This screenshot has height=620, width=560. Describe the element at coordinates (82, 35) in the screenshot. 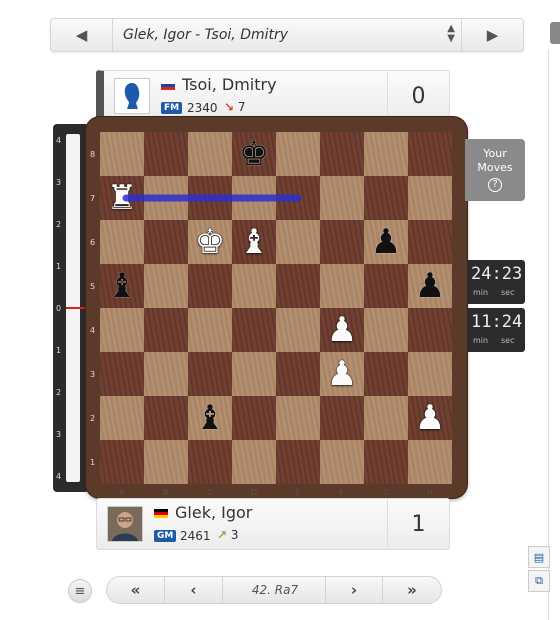

I see `previous-game-button: ◀` at that location.